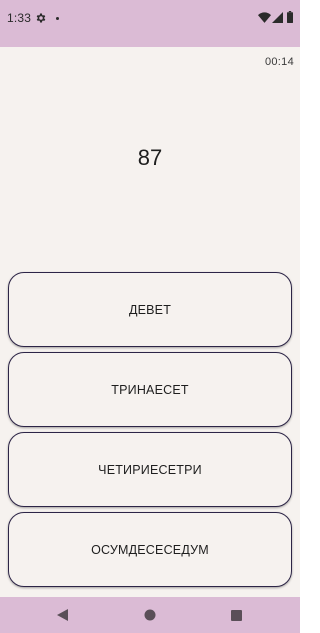  What do you see at coordinates (150, 23) in the screenshot?
I see `status-bar: 1:33` at bounding box center [150, 23].